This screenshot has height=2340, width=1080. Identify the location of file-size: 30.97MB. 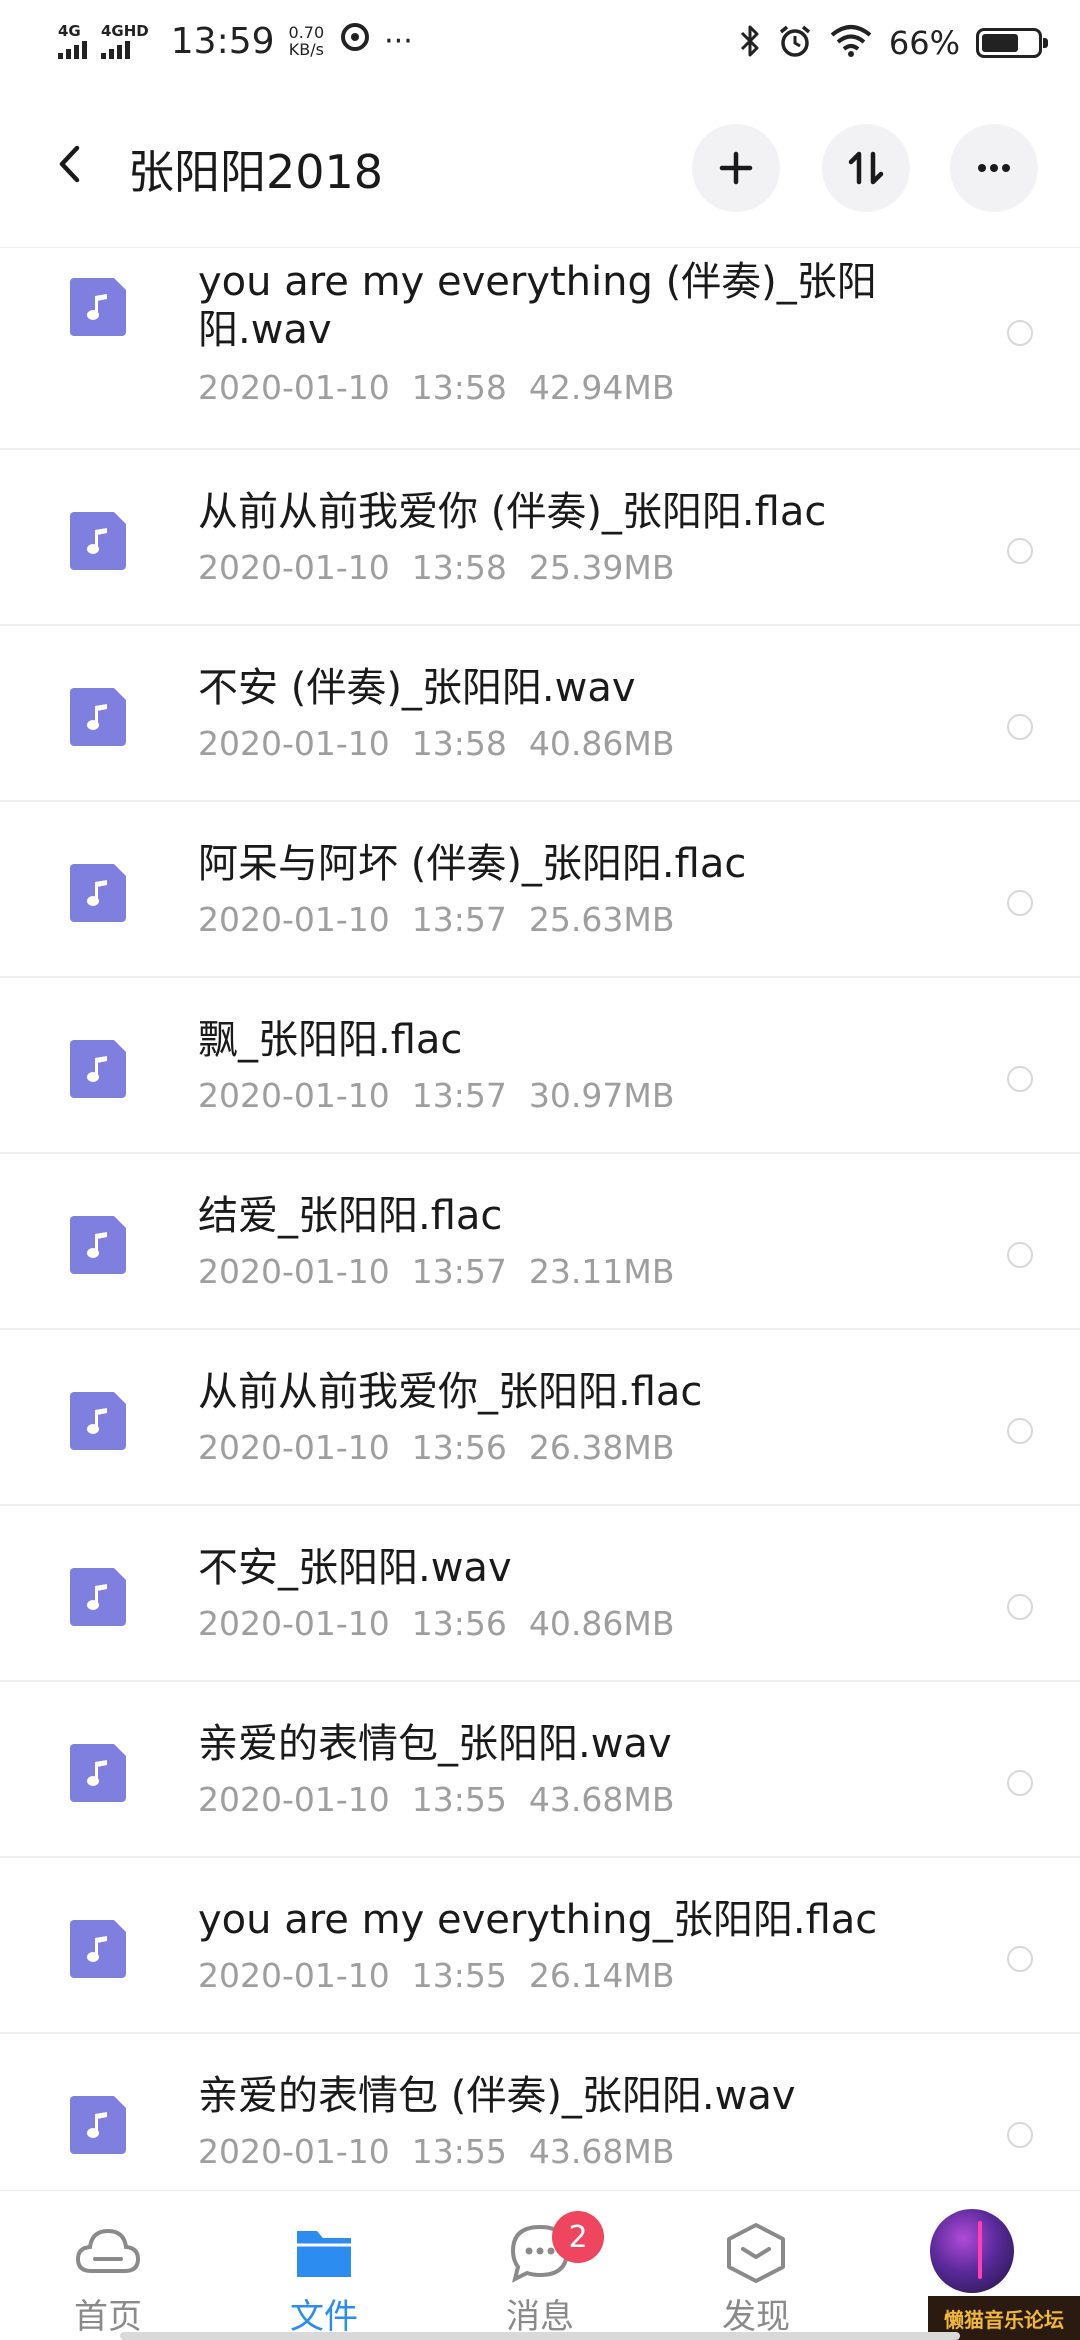
(601, 1095).